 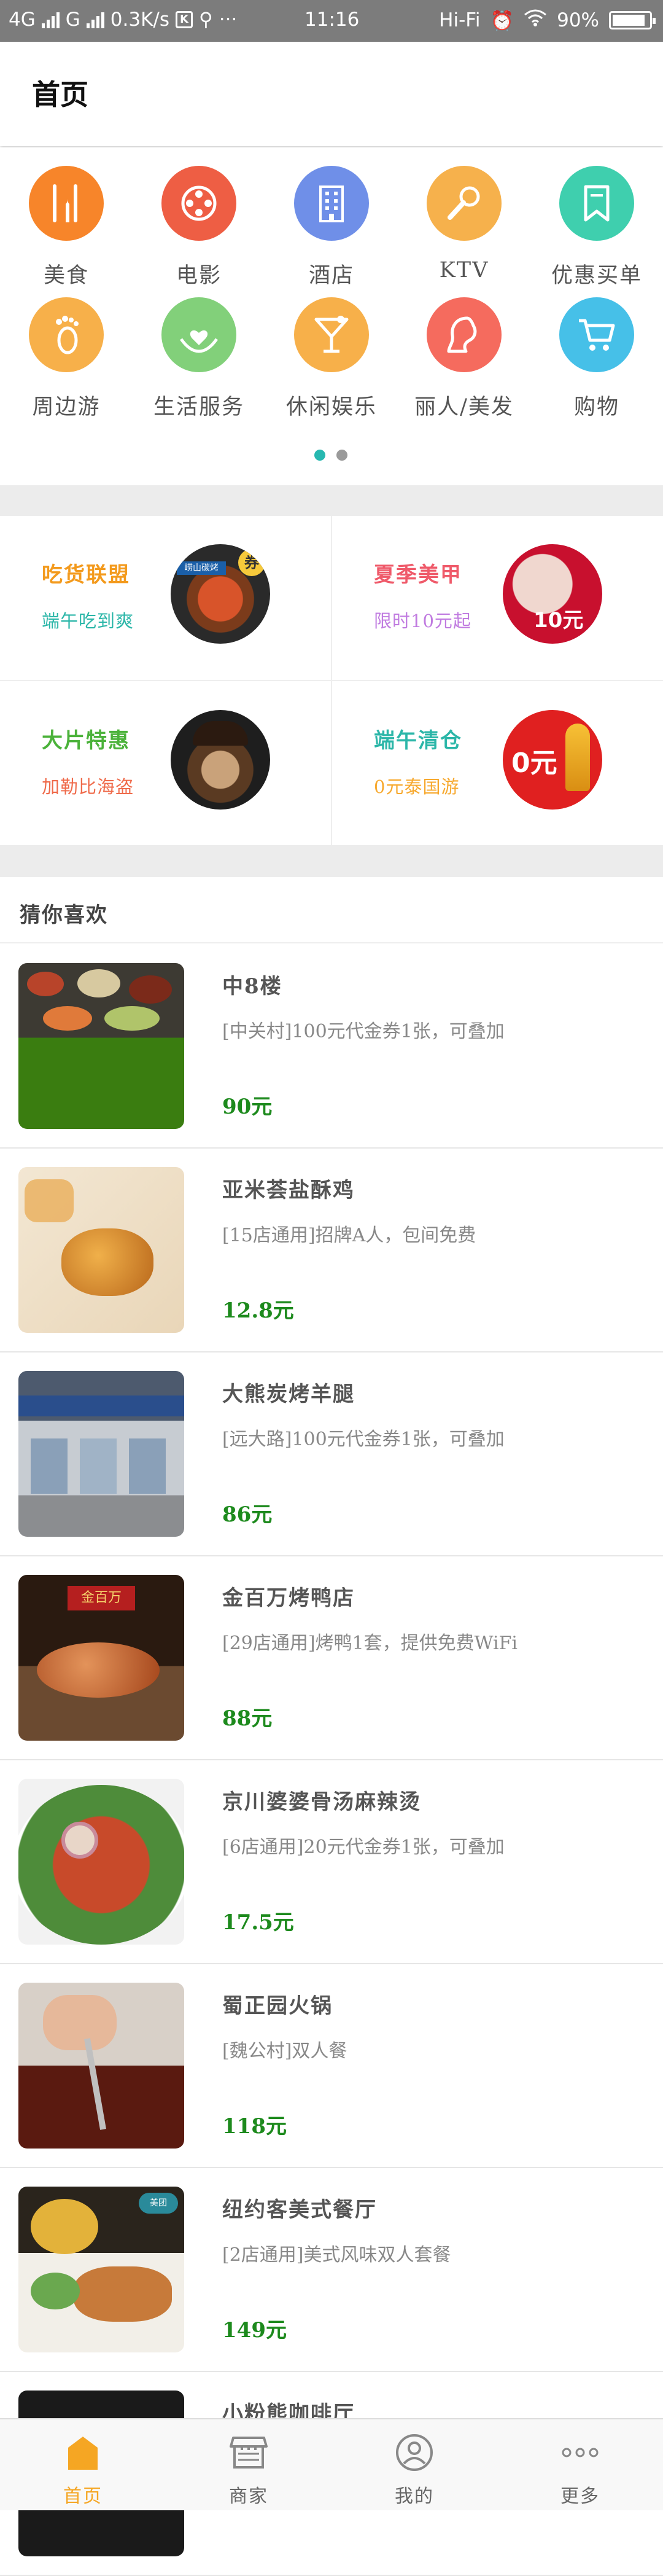 What do you see at coordinates (331, 1658) in the screenshot?
I see `list-item: 金百万 金百万烤鸭店 [29店通用]烤鸭1套，提供免费WiFi 88元` at bounding box center [331, 1658].